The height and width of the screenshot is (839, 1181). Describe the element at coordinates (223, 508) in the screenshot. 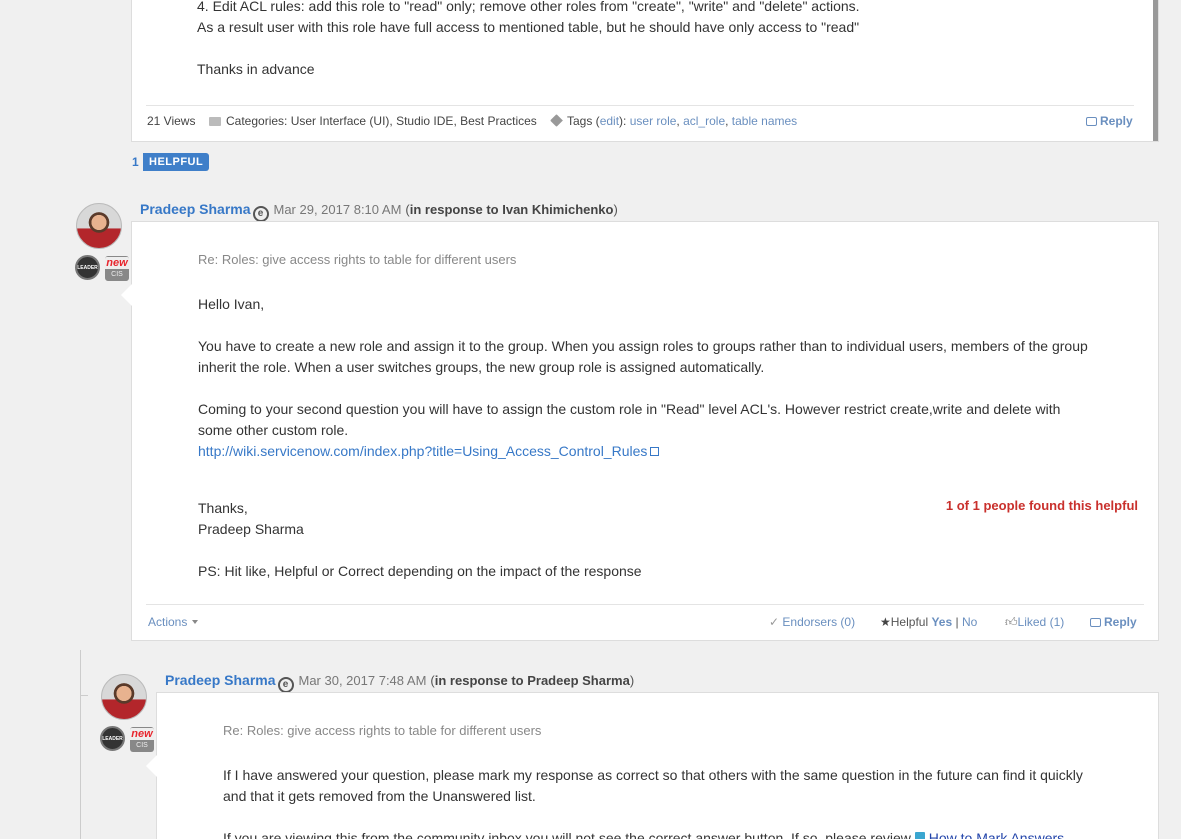

I see `signoff: Thanks,` at that location.